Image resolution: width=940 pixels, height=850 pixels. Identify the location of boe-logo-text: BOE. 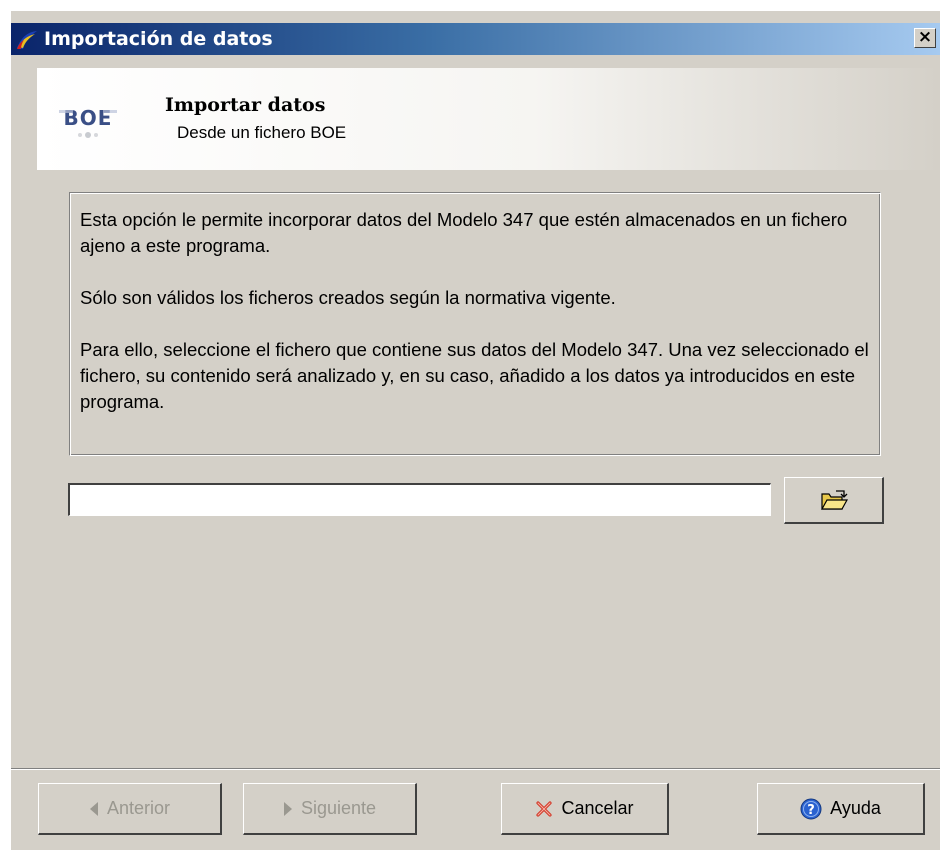
(88, 118).